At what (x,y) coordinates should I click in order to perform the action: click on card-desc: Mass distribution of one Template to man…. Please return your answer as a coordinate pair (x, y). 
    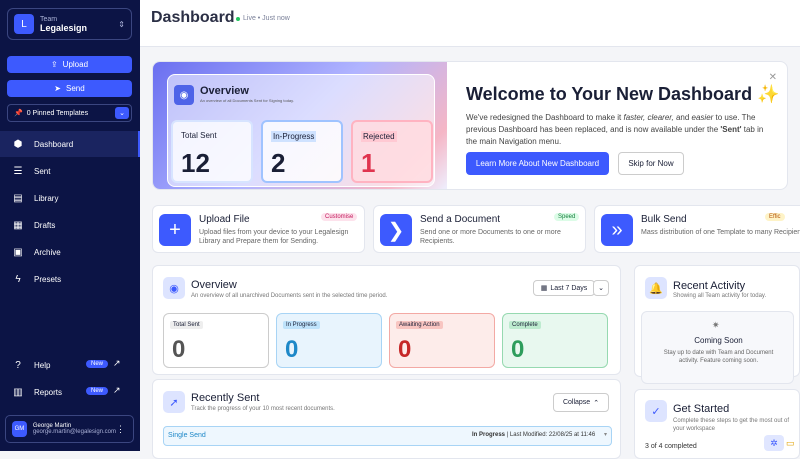
    Looking at the image, I should click on (720, 232).